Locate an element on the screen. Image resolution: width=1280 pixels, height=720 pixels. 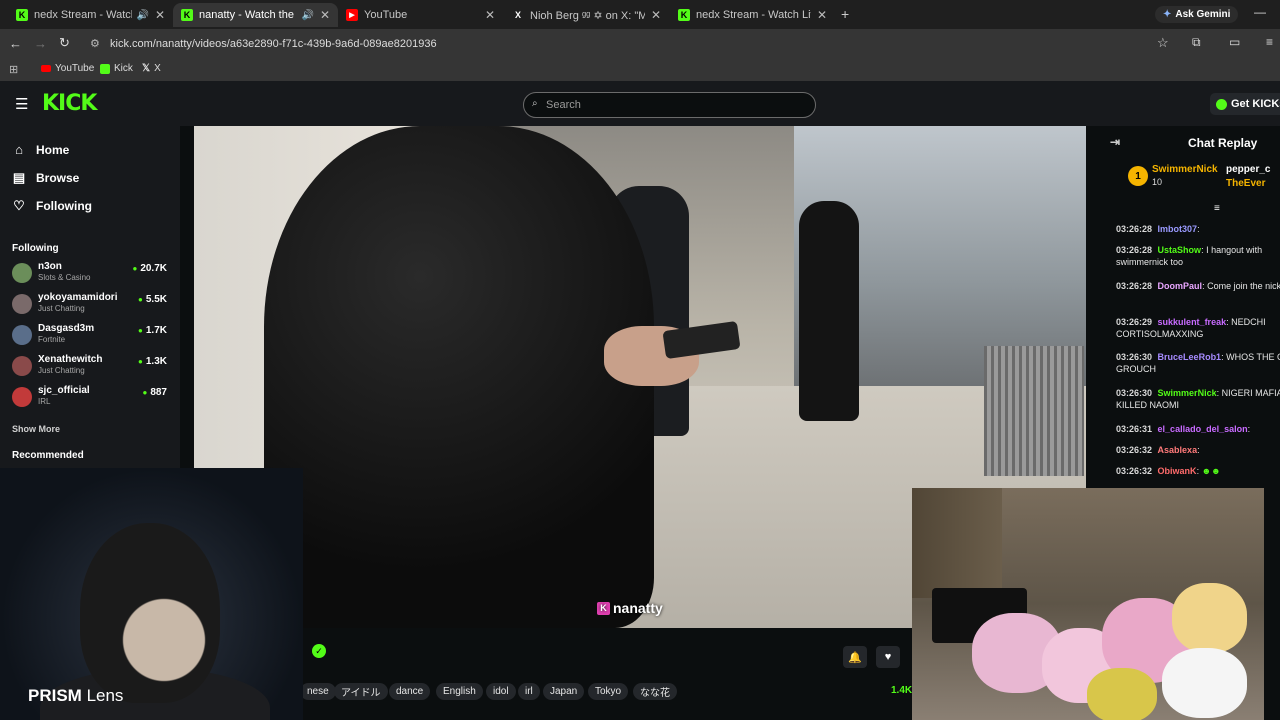
sidebar-item-following: ♡ Following is located at coordinates (52, 206).